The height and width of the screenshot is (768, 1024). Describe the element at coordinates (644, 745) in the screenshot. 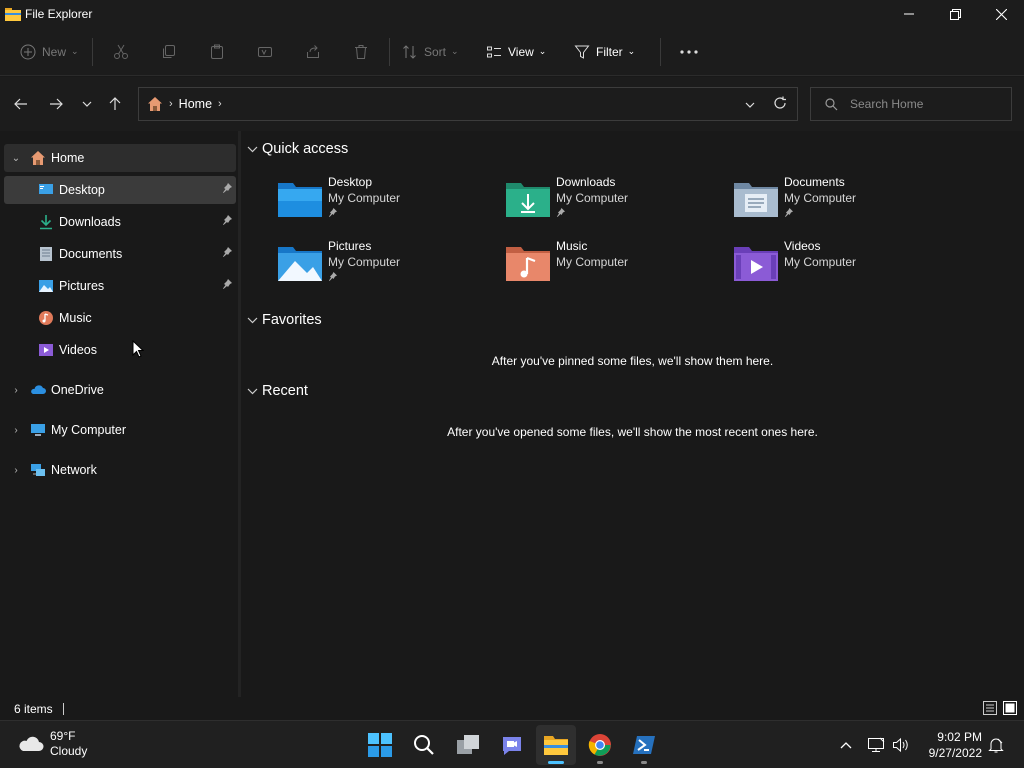

I see `powershell-taskbar-button` at that location.